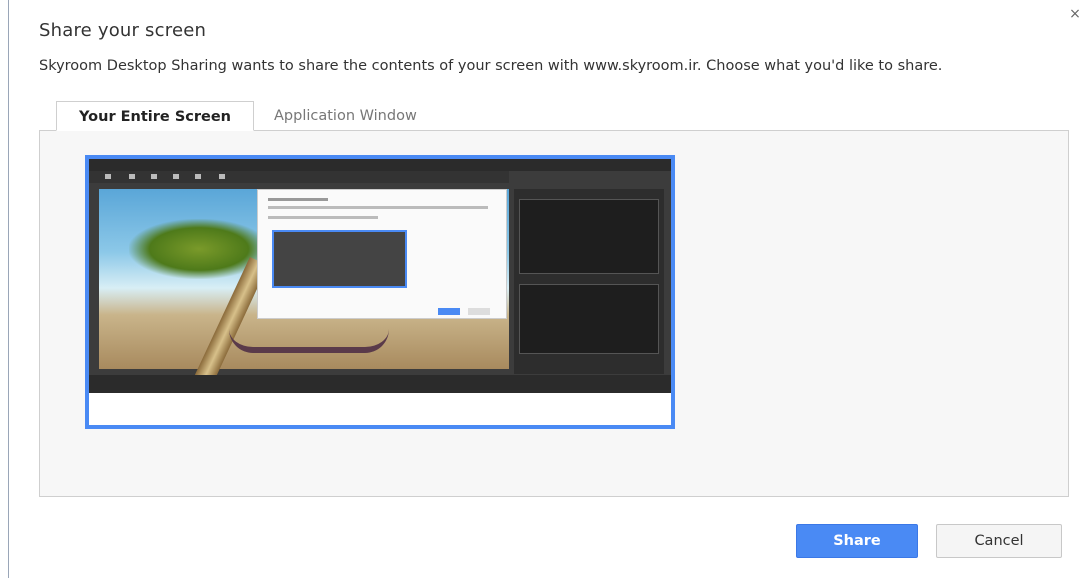  Describe the element at coordinates (309, 341) in the screenshot. I see `preview-hammock` at that location.